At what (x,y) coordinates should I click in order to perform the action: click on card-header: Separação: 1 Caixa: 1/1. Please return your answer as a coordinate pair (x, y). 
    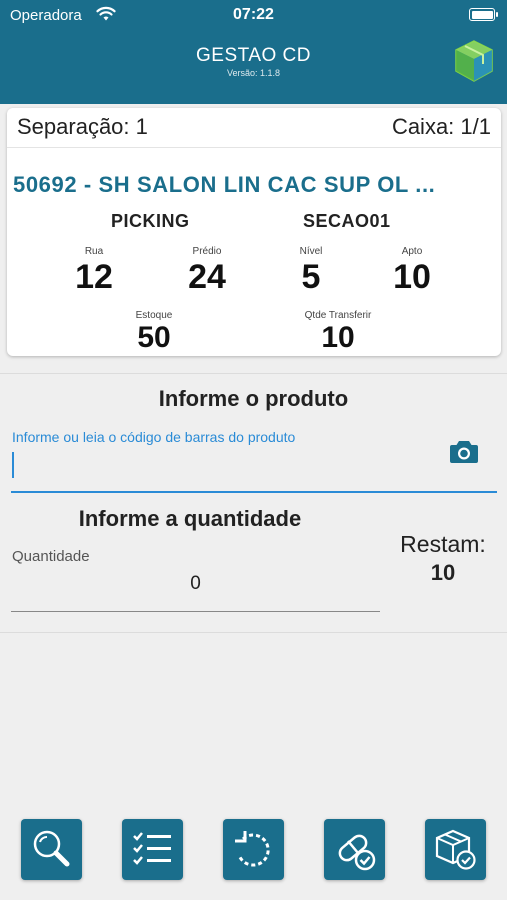
    Looking at the image, I should click on (254, 128).